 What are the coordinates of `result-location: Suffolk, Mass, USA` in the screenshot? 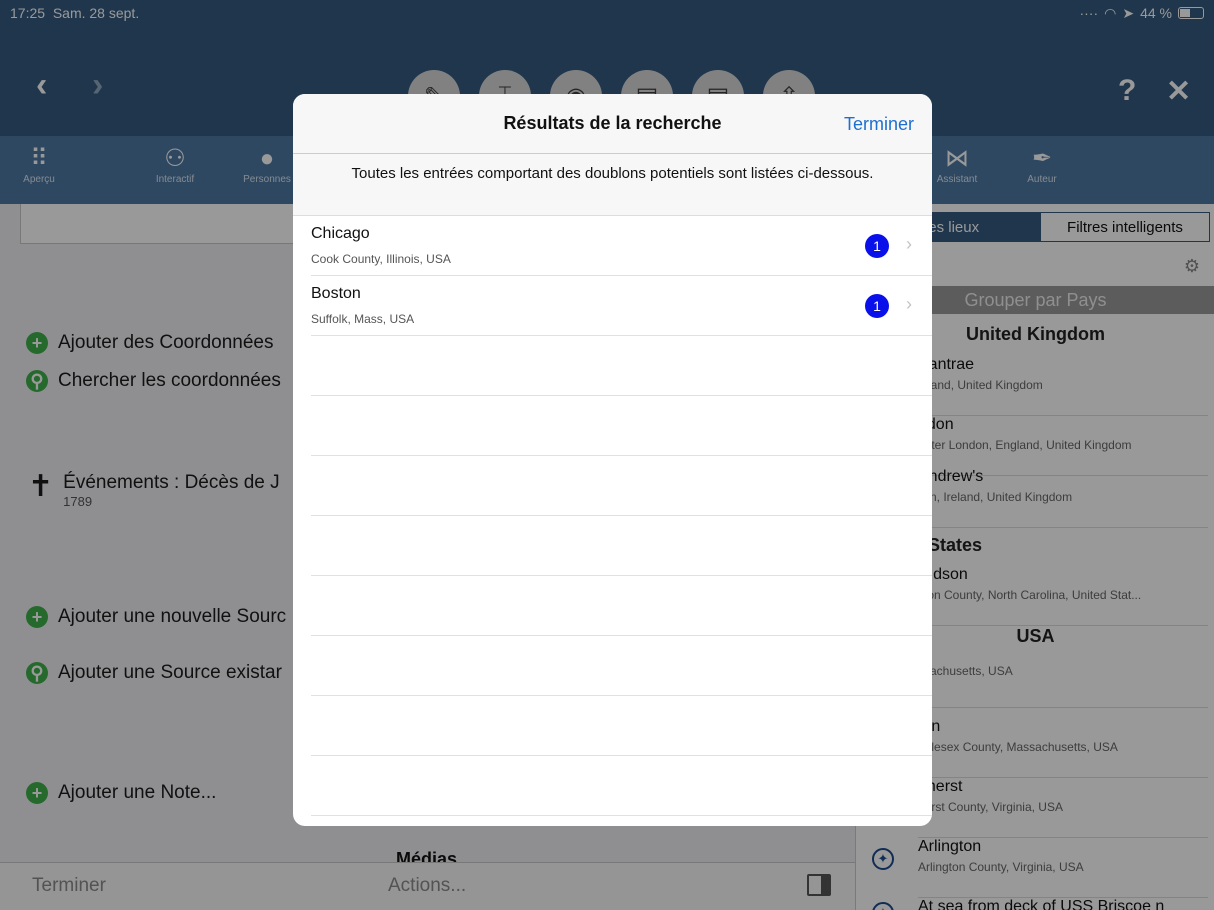 It's located at (363, 319).